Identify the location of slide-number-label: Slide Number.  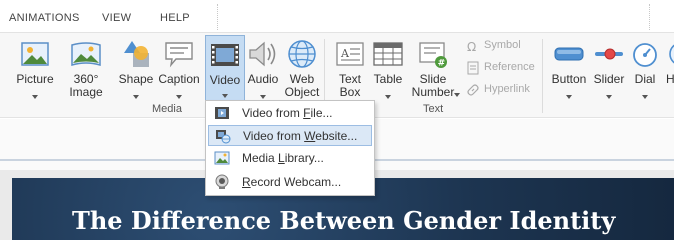
(433, 85).